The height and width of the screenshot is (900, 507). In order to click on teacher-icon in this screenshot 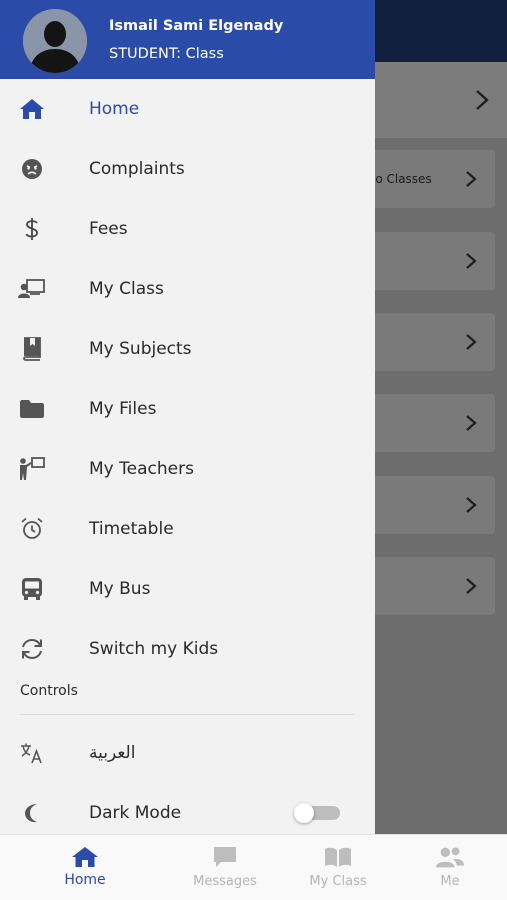, I will do `click(32, 469)`.